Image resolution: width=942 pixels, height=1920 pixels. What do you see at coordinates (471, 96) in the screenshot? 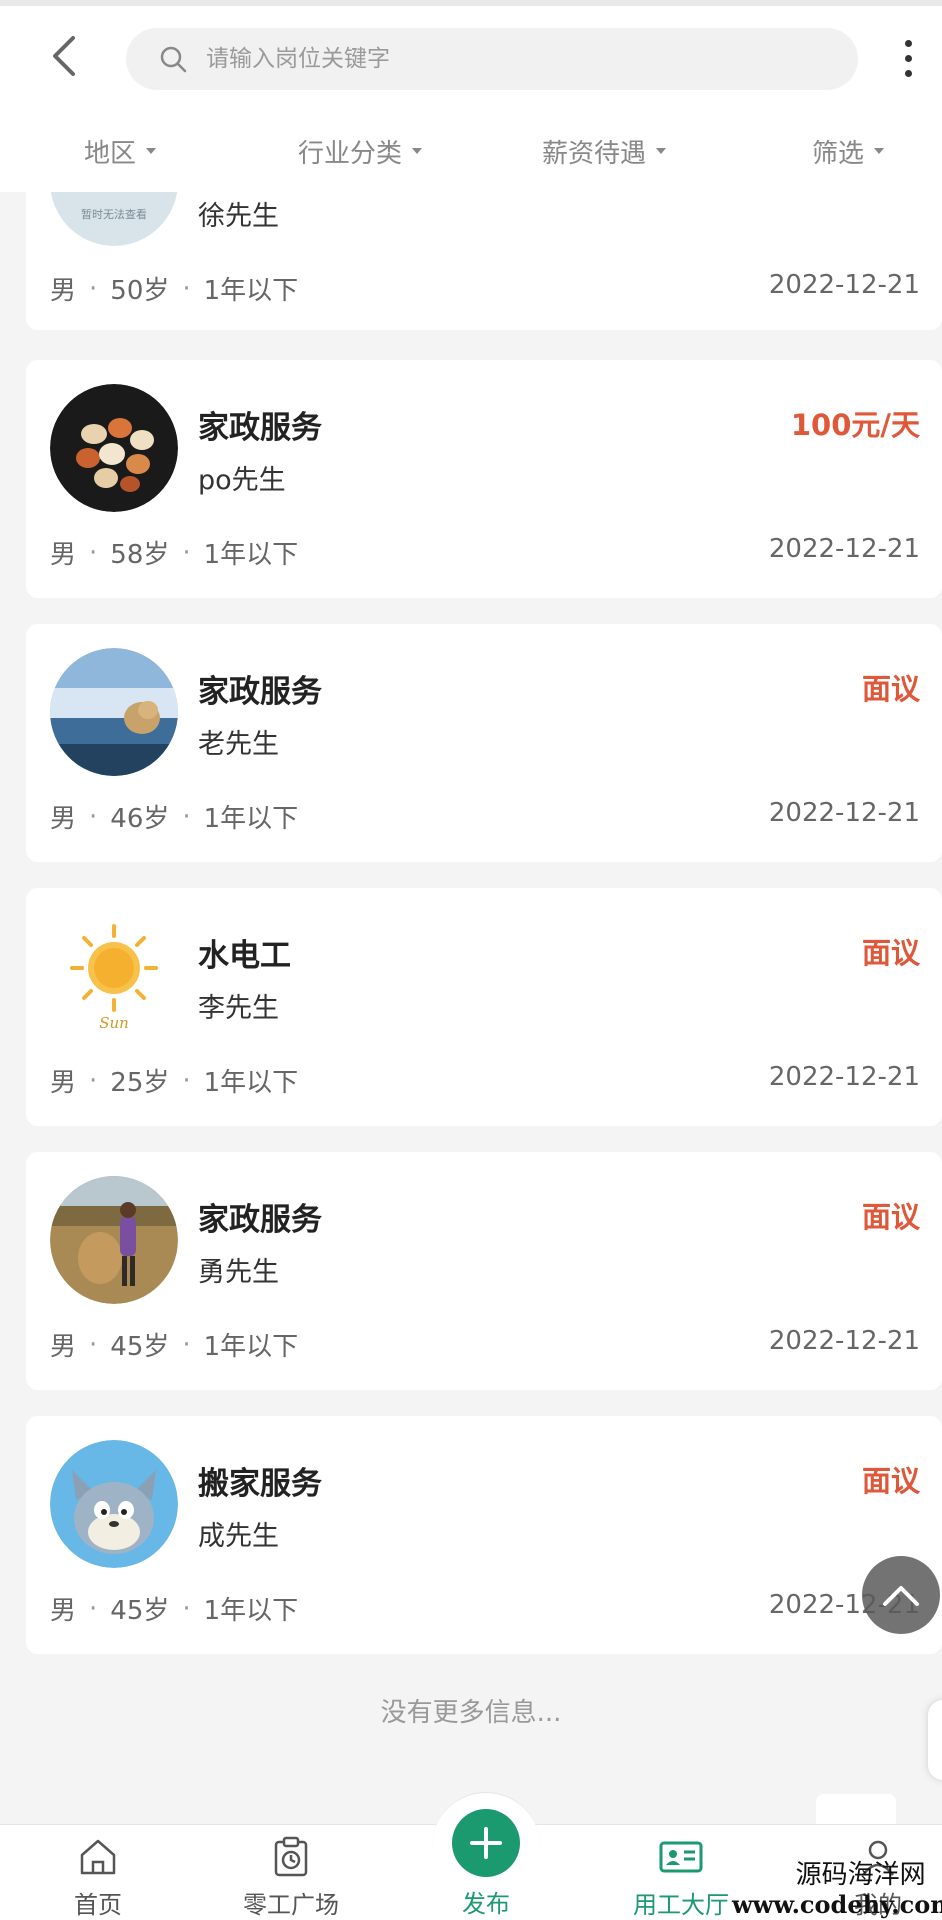
I see `top-bar: 地区 行业分类 薪资待遇 筛选` at bounding box center [471, 96].